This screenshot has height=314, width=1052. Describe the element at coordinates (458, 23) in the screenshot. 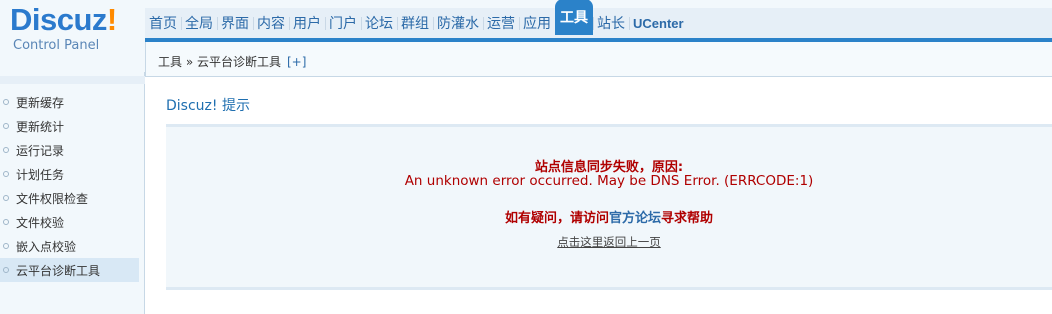

I see `nav-item-antispam: 防灌水` at that location.